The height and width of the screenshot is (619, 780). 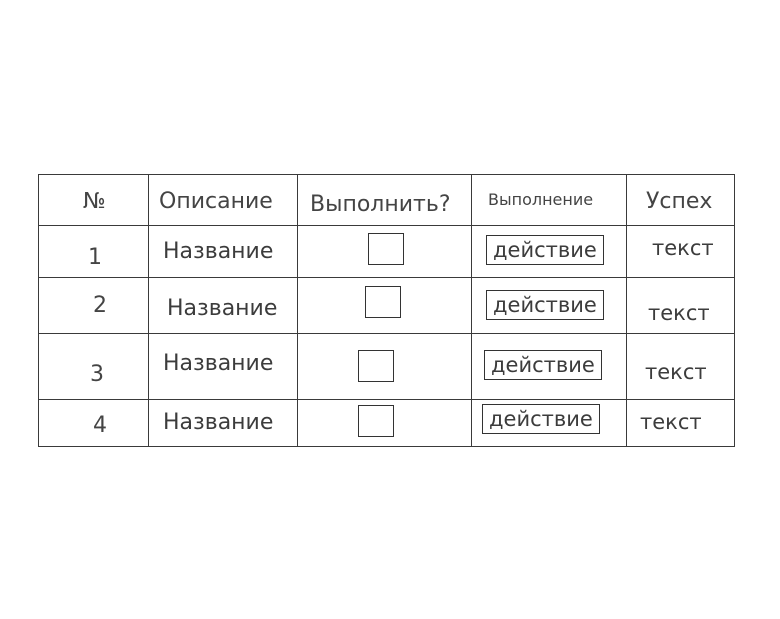 I want to click on row-number: 2, so click(x=100, y=305).